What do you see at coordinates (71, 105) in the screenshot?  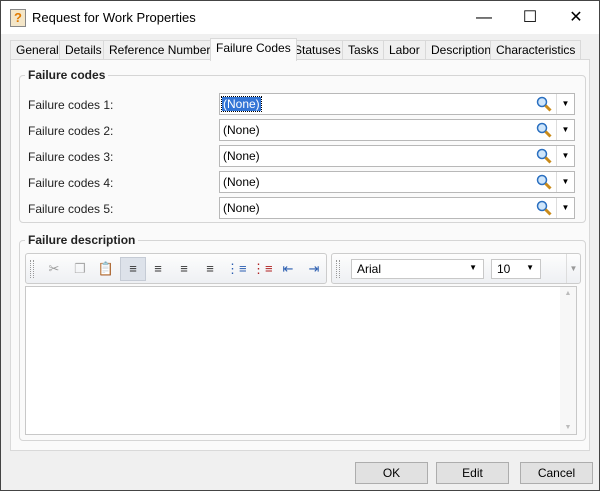 I see `failure-code-label: Failure codes 1:` at bounding box center [71, 105].